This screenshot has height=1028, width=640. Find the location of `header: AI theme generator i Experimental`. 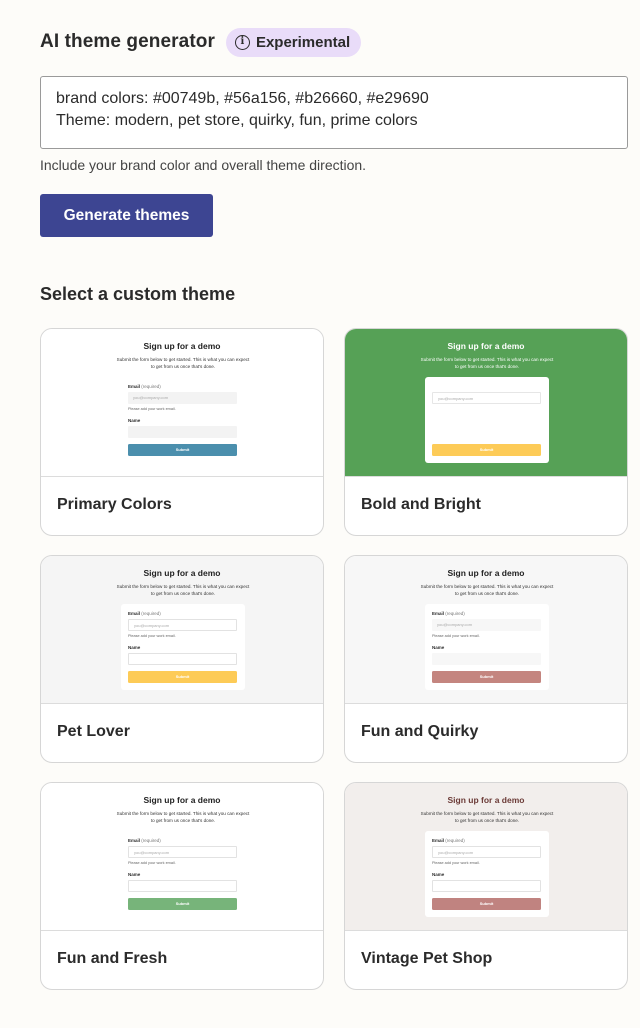

header: AI theme generator i Experimental is located at coordinates (201, 42).